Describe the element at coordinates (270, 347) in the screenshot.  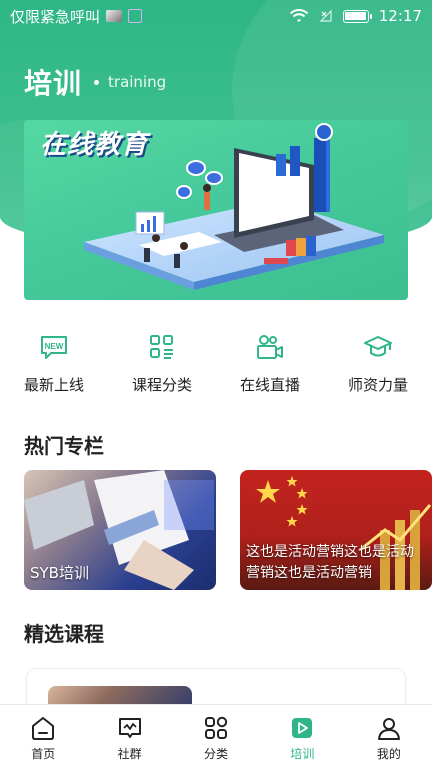
I see `live-camera-icon` at that location.